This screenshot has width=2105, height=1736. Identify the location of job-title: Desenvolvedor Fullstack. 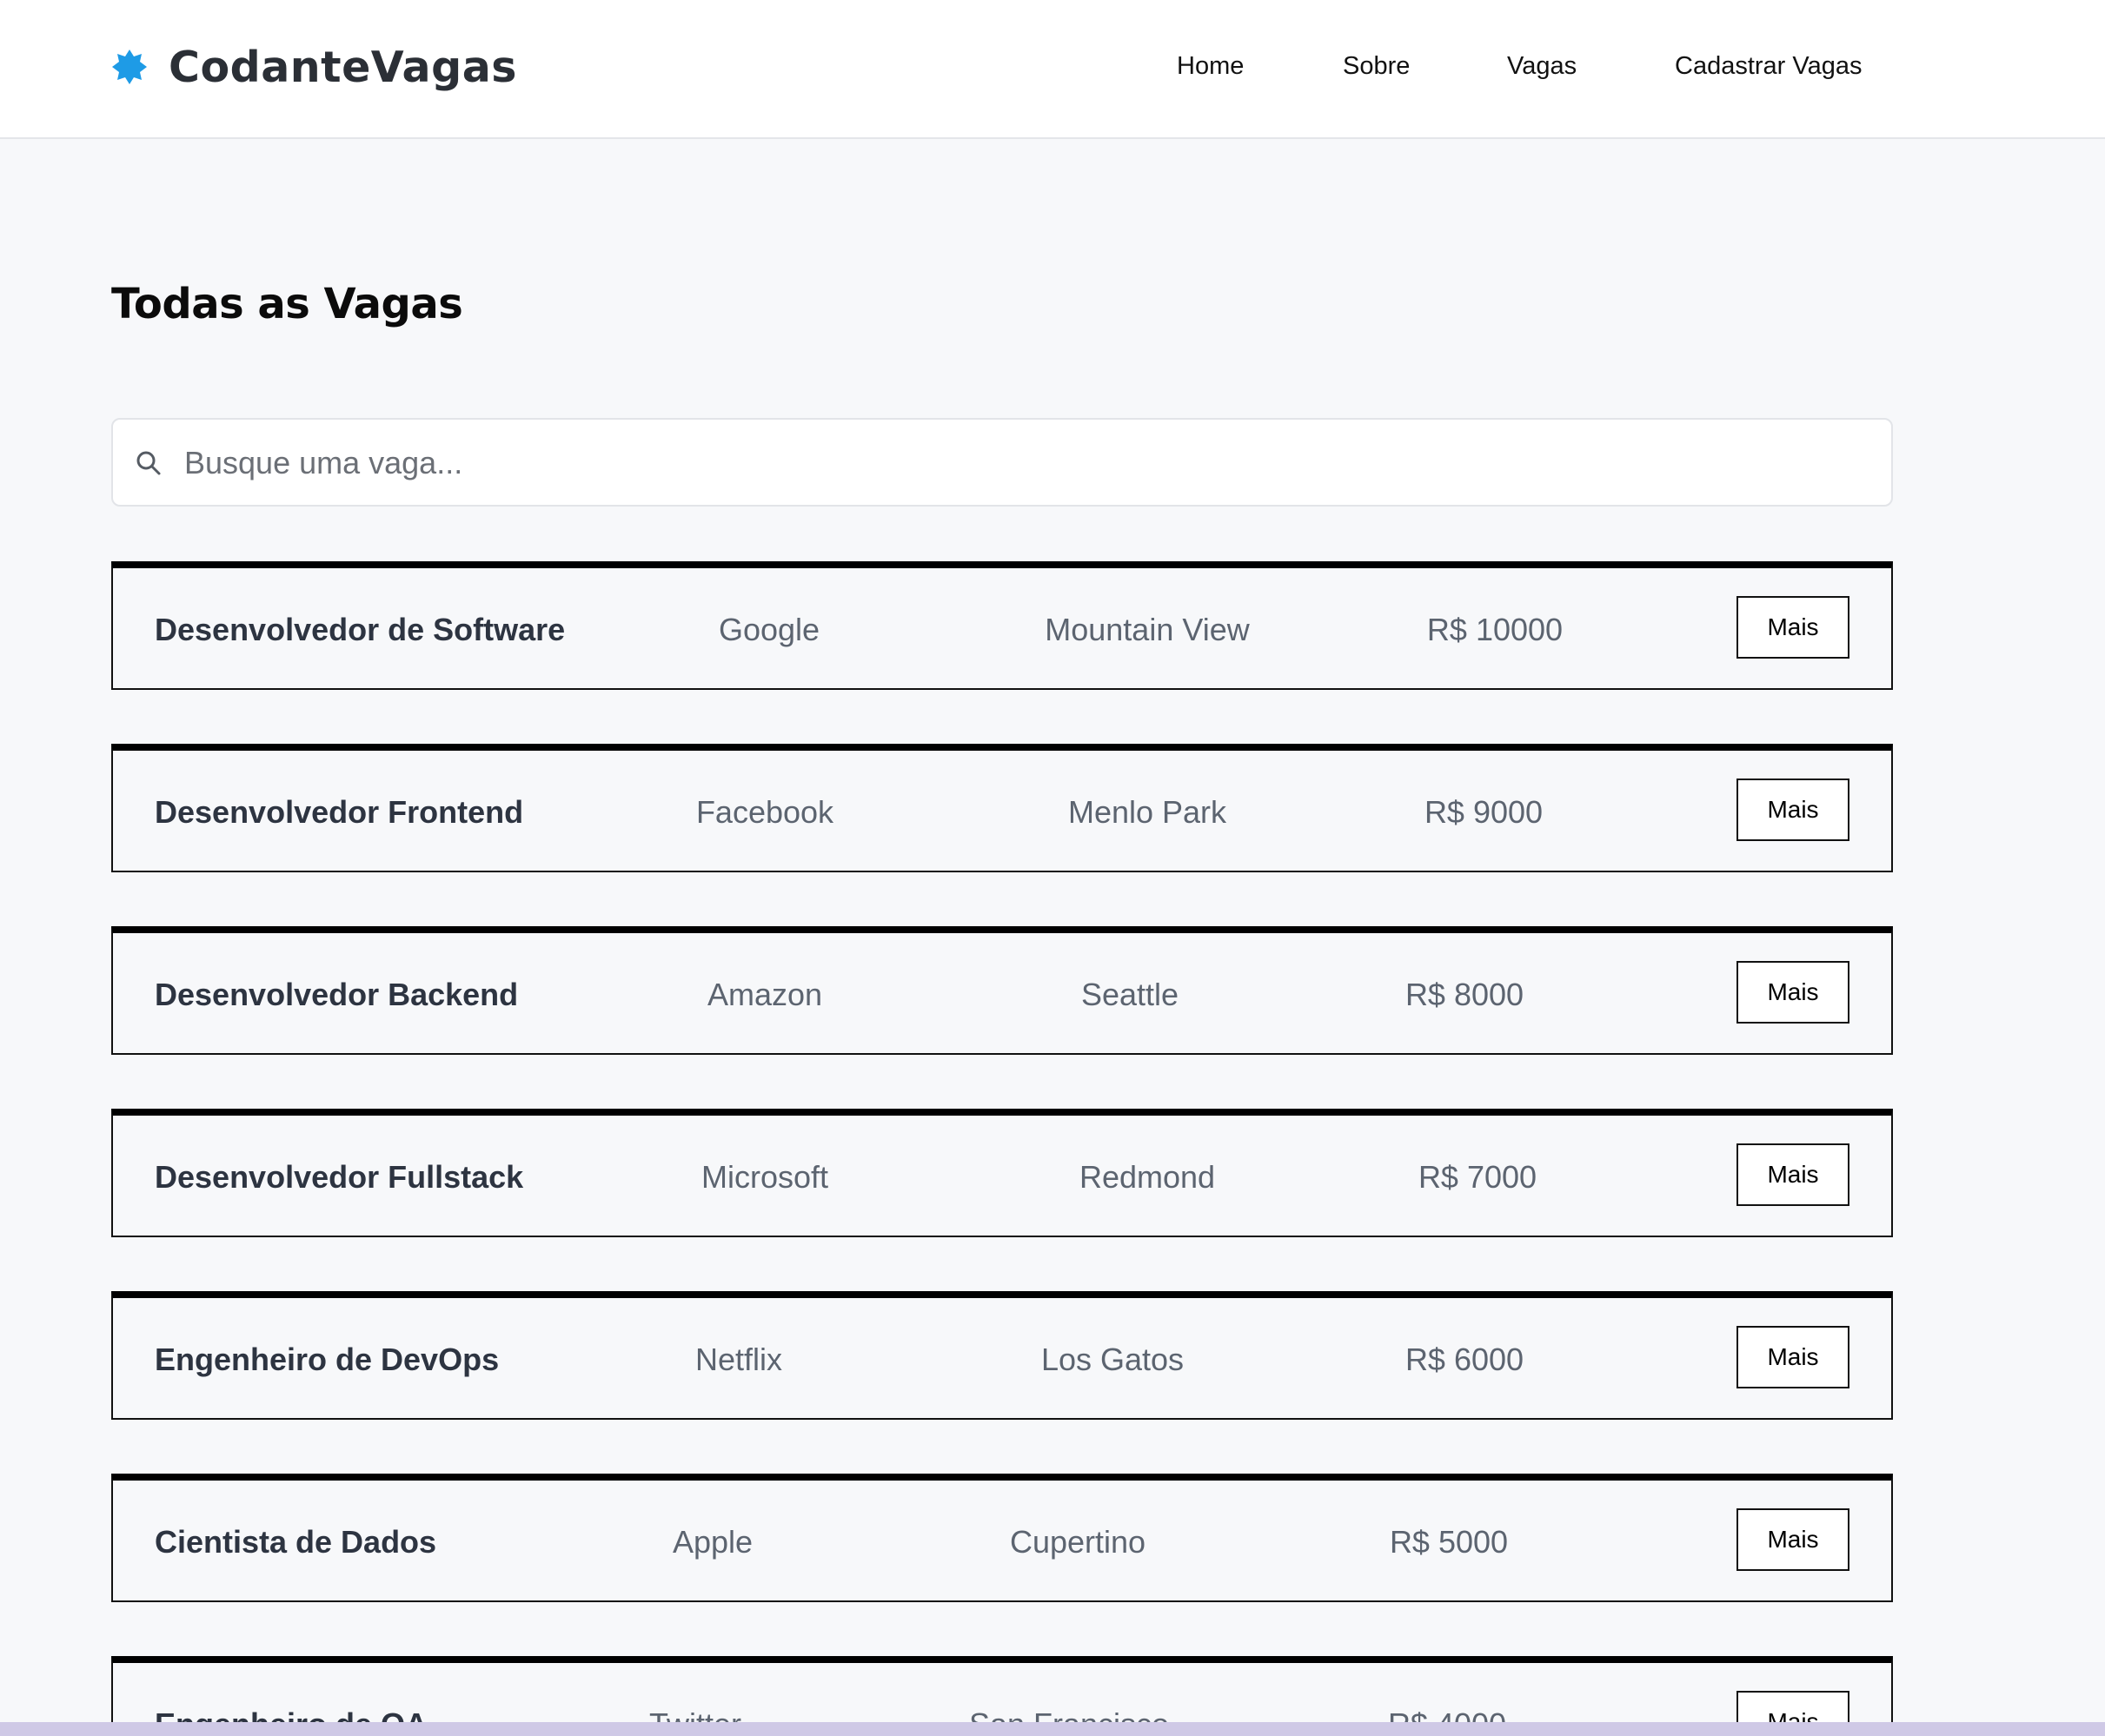
(339, 1177).